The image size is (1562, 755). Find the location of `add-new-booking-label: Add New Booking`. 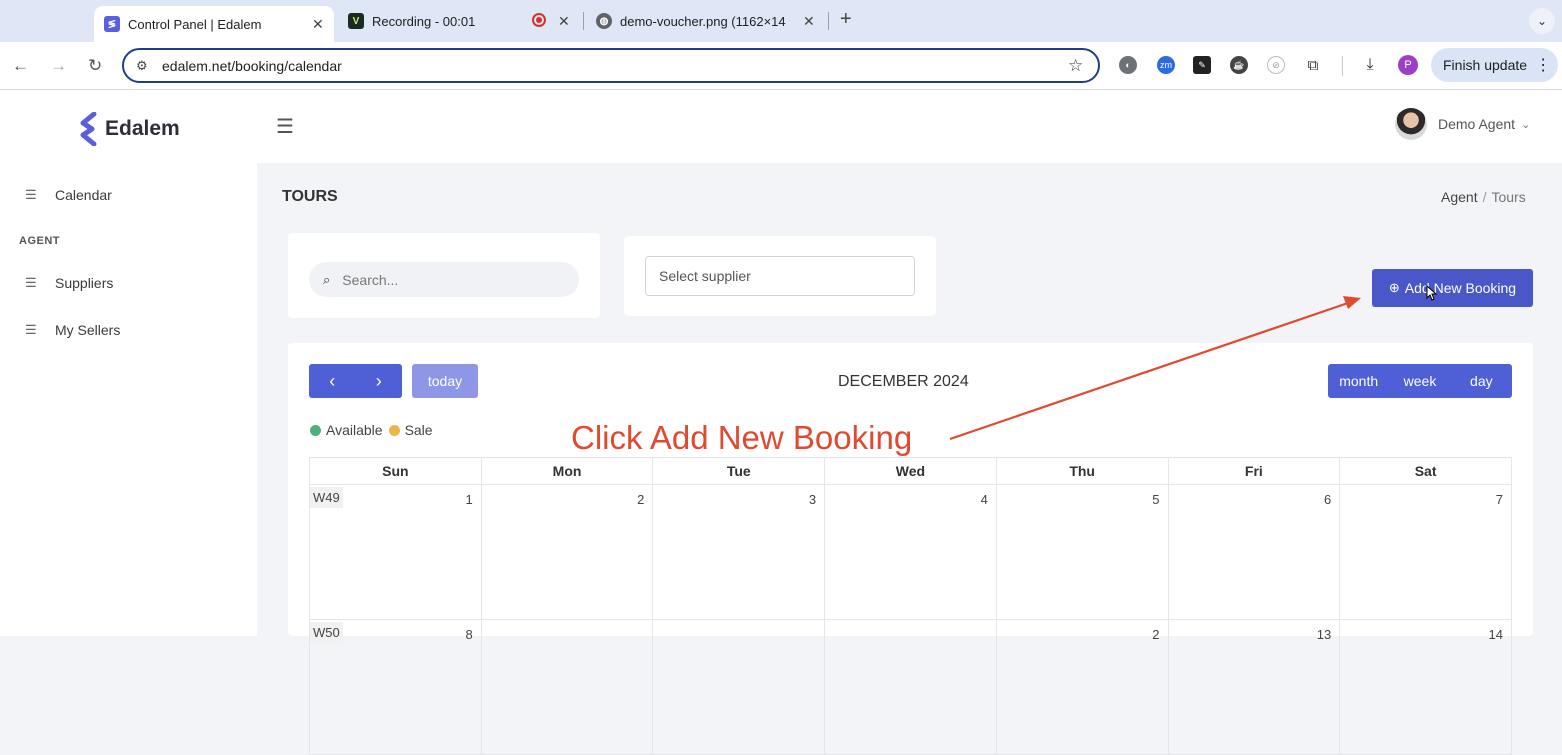

add-new-booking-label: Add New Booking is located at coordinates (1460, 288).